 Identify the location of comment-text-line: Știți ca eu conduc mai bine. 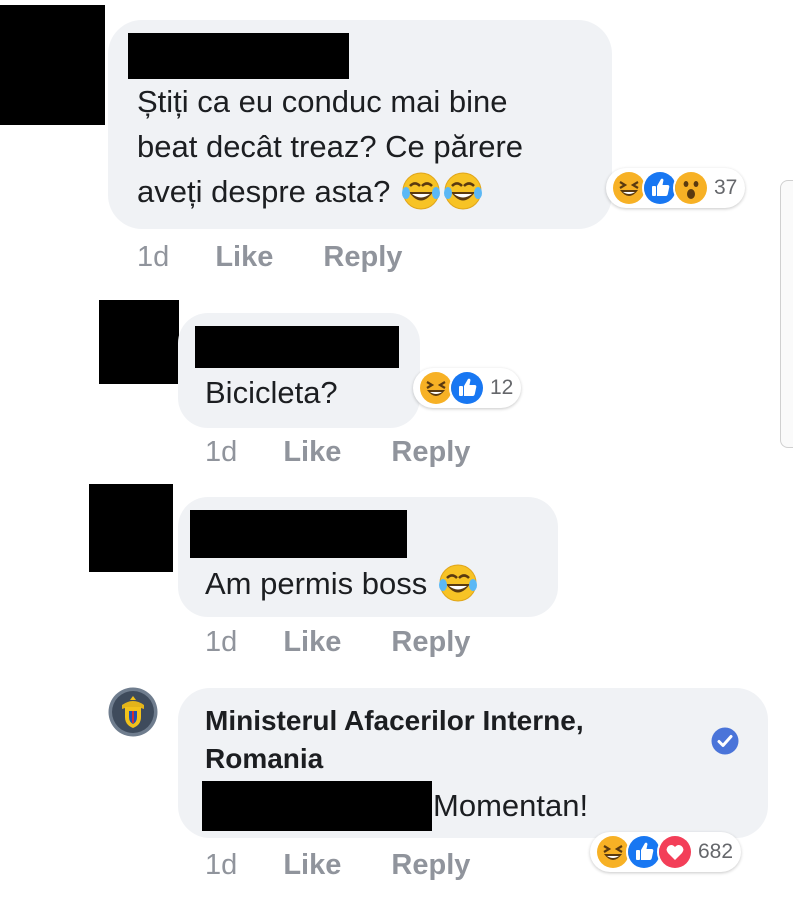
(322, 101).